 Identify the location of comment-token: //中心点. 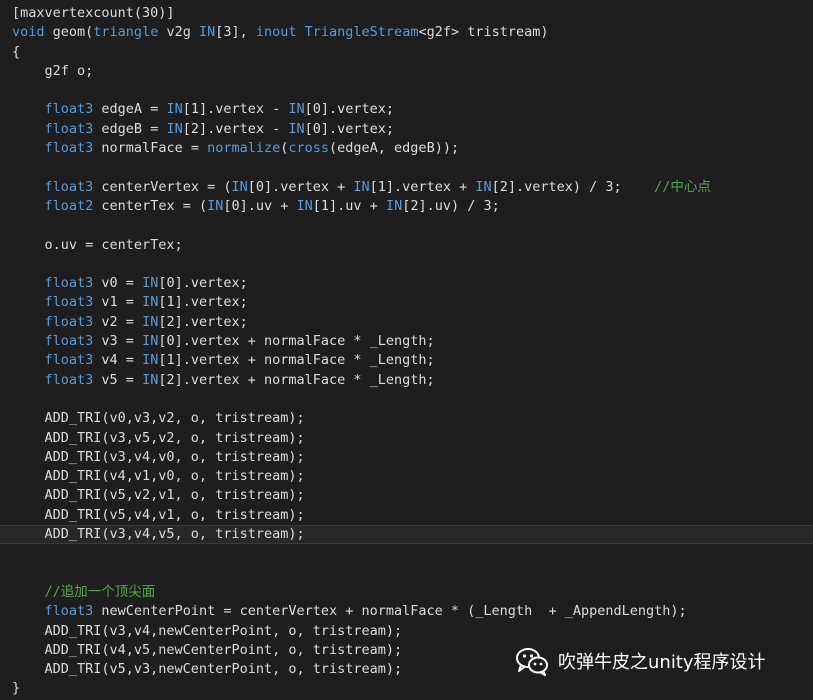
(682, 186).